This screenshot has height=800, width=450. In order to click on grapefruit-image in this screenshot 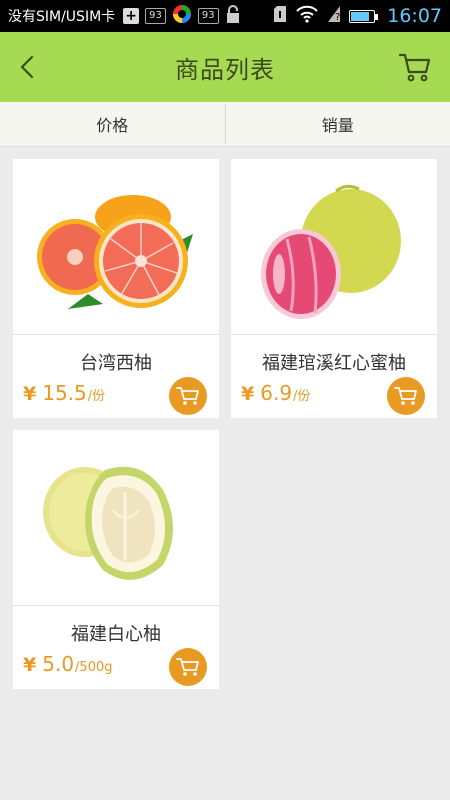, I will do `click(116, 246)`.